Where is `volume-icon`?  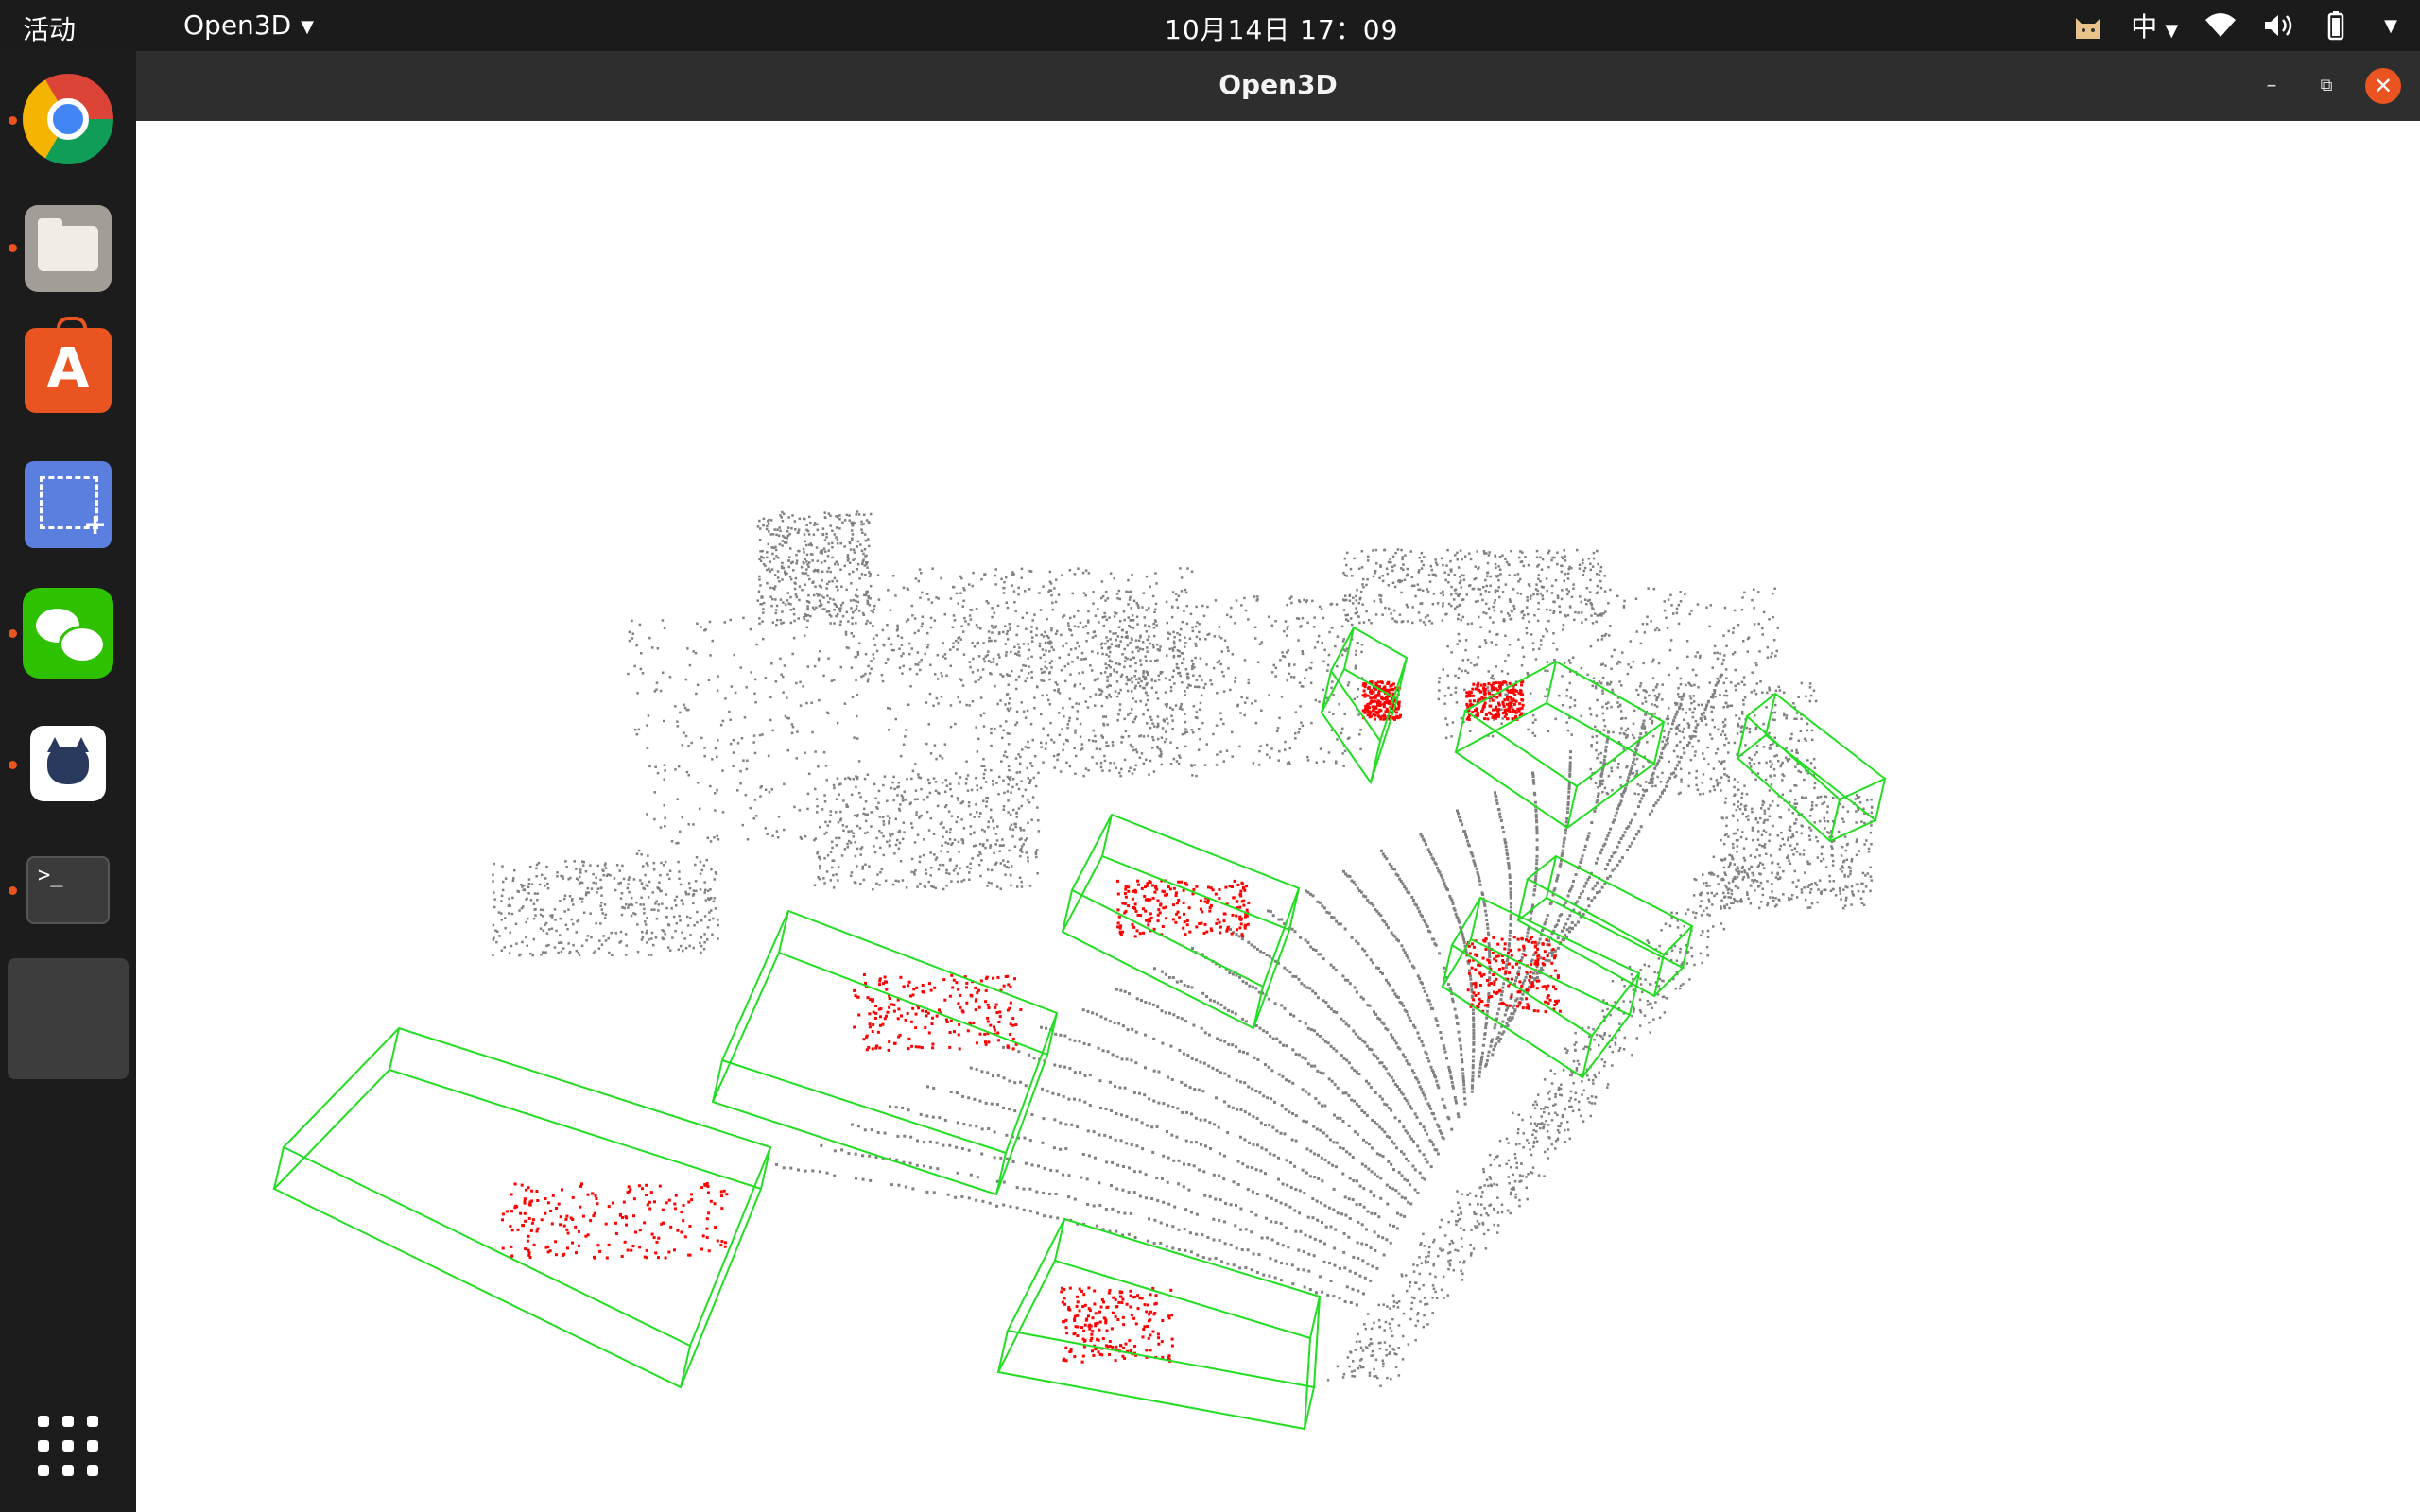
volume-icon is located at coordinates (2279, 25).